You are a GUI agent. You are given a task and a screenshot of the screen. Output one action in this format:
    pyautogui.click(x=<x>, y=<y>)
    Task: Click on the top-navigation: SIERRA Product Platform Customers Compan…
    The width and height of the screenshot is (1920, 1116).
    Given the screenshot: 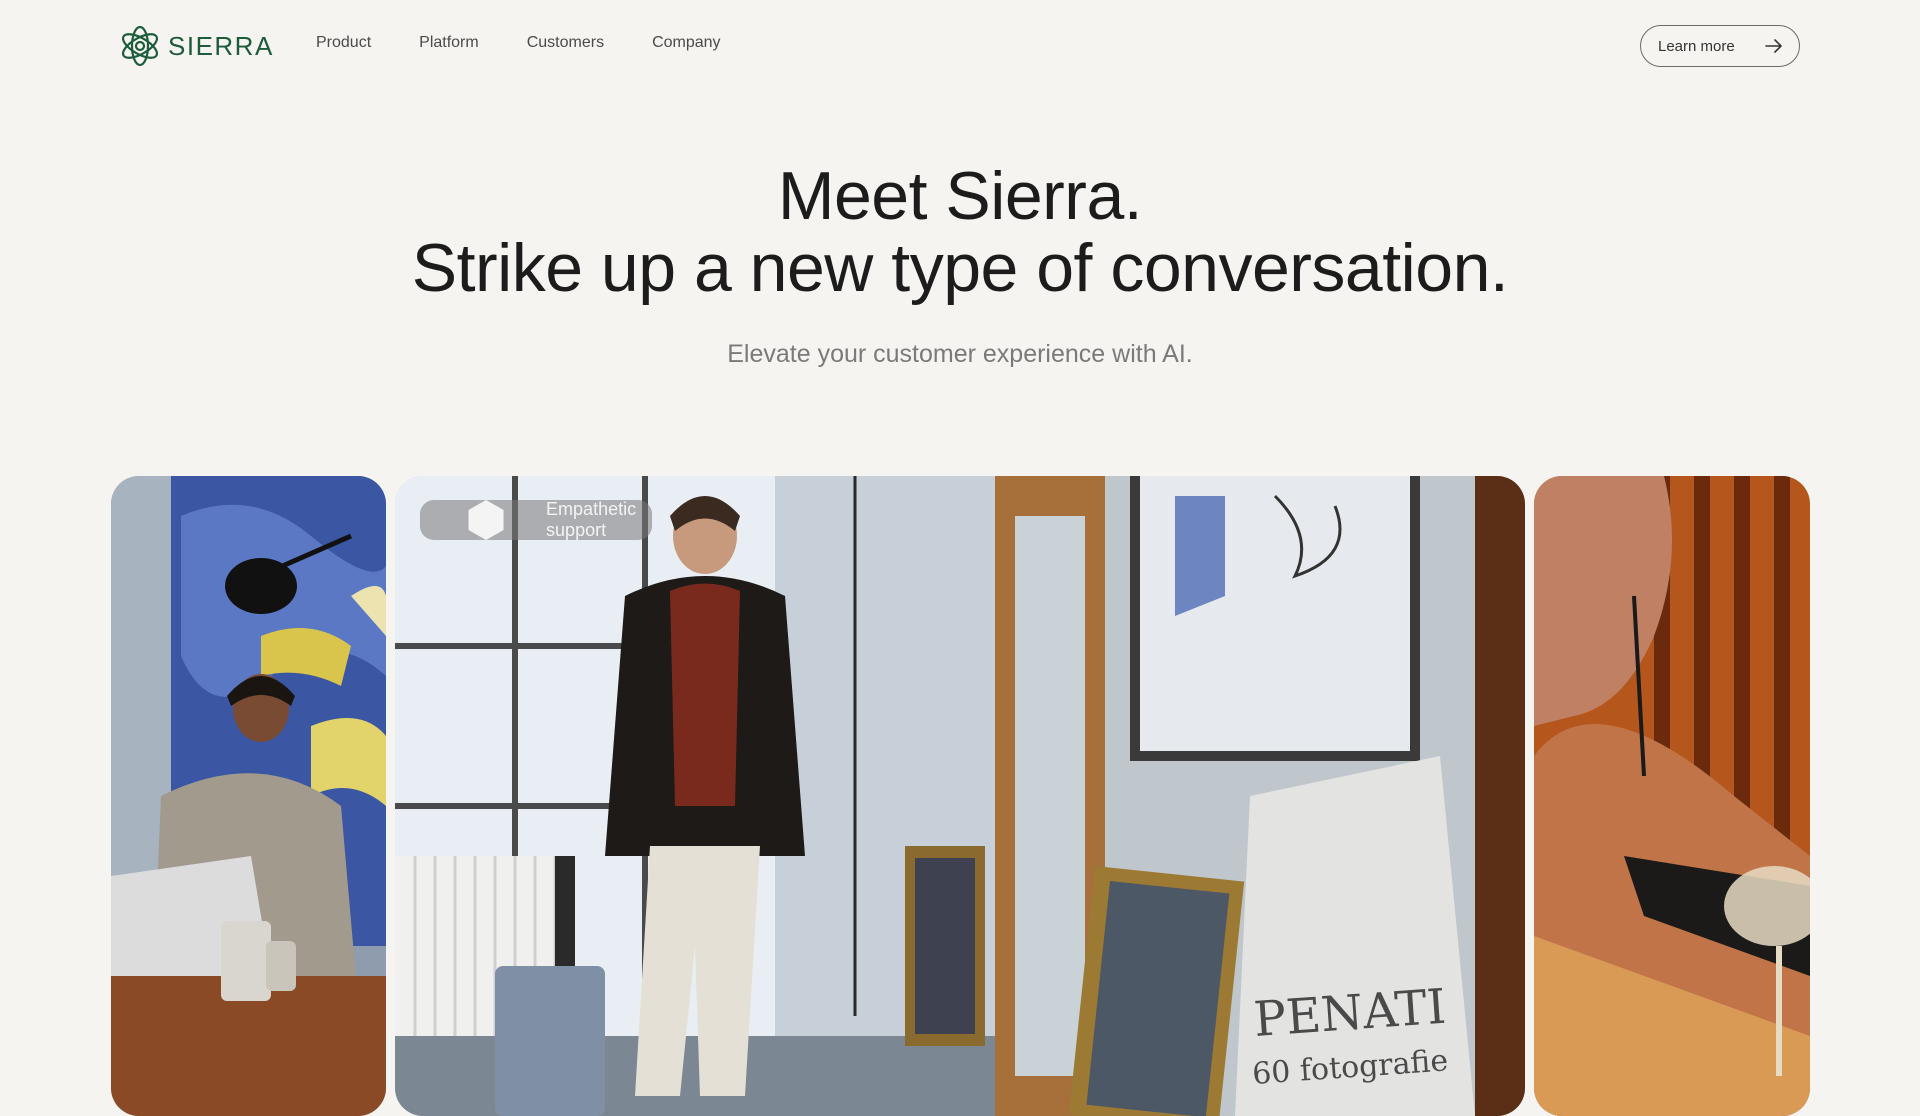 What is the action you would take?
    pyautogui.click(x=960, y=46)
    